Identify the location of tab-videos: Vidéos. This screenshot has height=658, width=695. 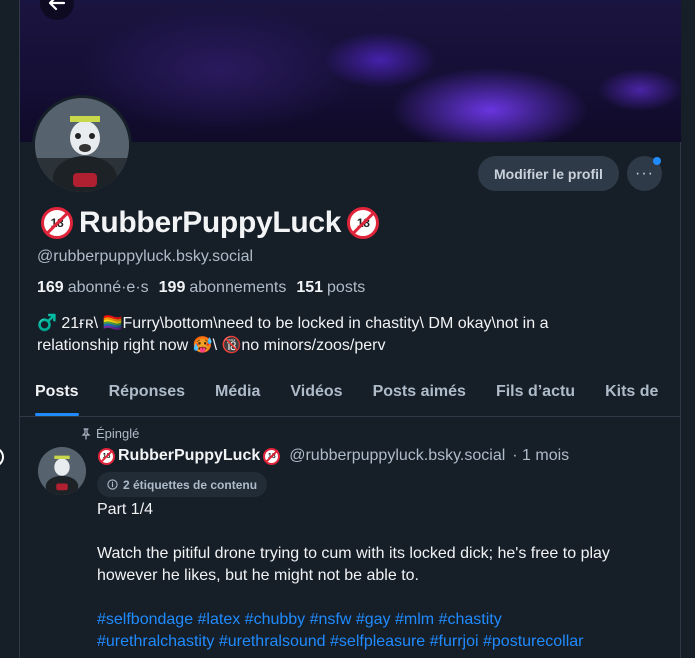
(316, 393).